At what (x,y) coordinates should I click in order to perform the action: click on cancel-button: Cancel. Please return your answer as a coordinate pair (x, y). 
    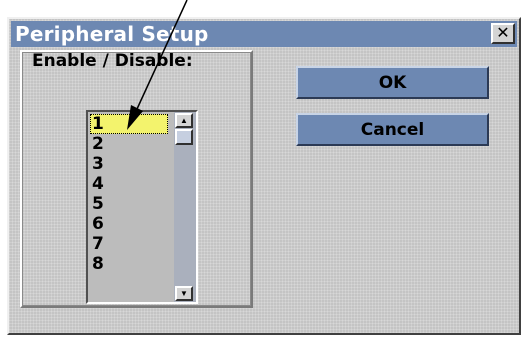
    Looking at the image, I should click on (392, 129).